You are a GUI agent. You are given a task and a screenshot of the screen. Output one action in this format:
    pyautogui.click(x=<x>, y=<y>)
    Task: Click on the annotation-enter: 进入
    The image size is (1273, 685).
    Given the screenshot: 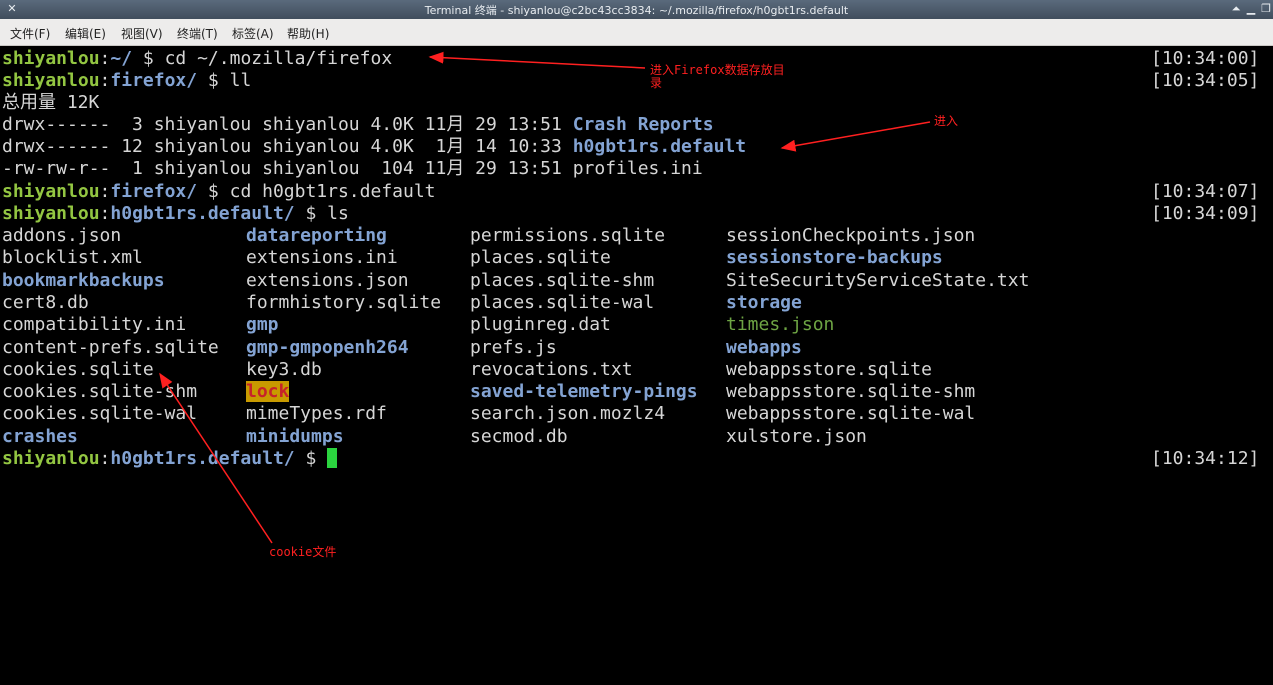 What is the action you would take?
    pyautogui.click(x=946, y=121)
    